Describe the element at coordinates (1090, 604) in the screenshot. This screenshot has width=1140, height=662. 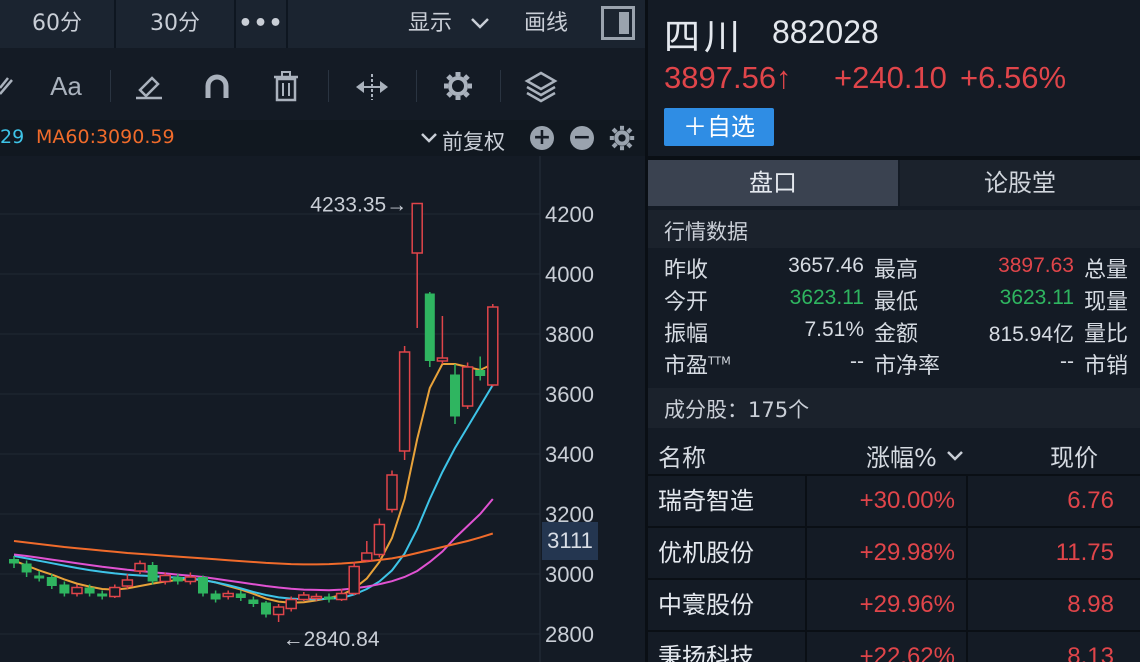
I see `price-cell: 8.98` at that location.